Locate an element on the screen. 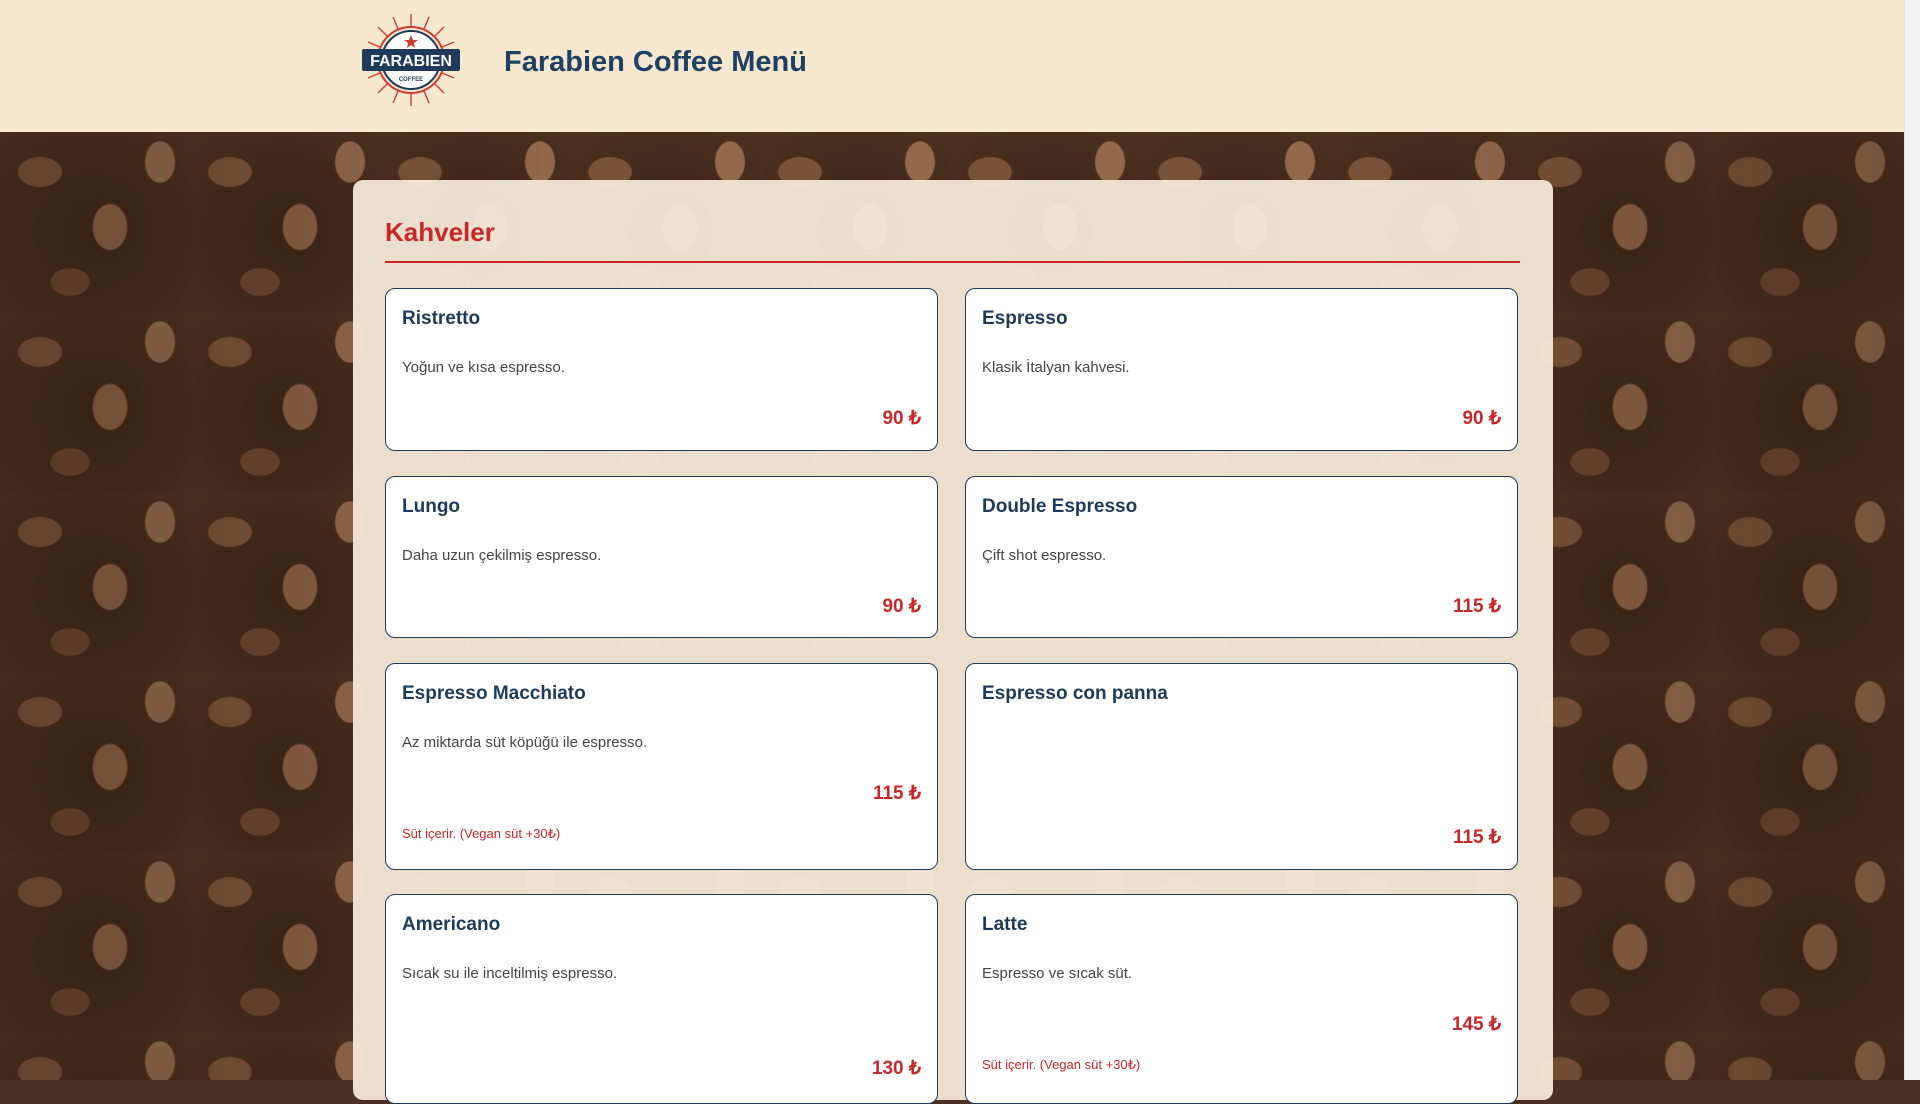  site-header: FARABIEN COFFEE Farabien Coffee Menü is located at coordinates (952, 66).